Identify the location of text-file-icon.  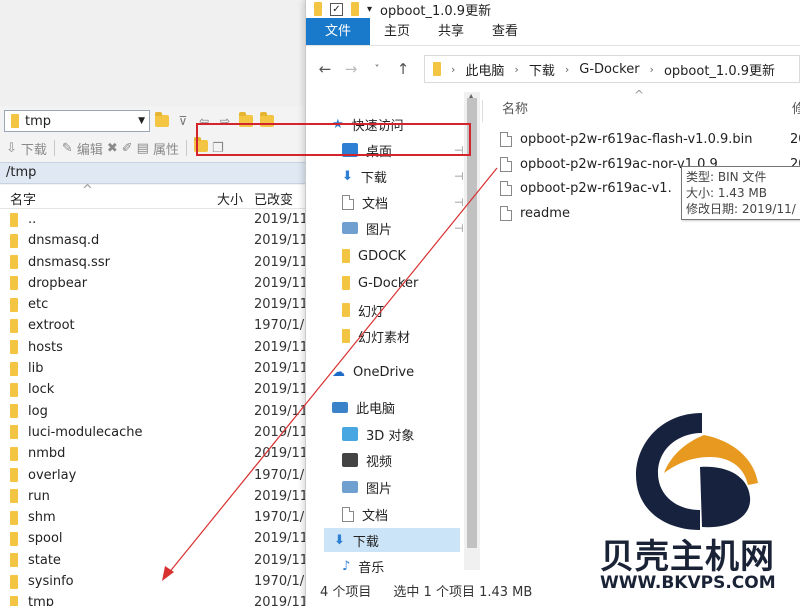
(506, 213).